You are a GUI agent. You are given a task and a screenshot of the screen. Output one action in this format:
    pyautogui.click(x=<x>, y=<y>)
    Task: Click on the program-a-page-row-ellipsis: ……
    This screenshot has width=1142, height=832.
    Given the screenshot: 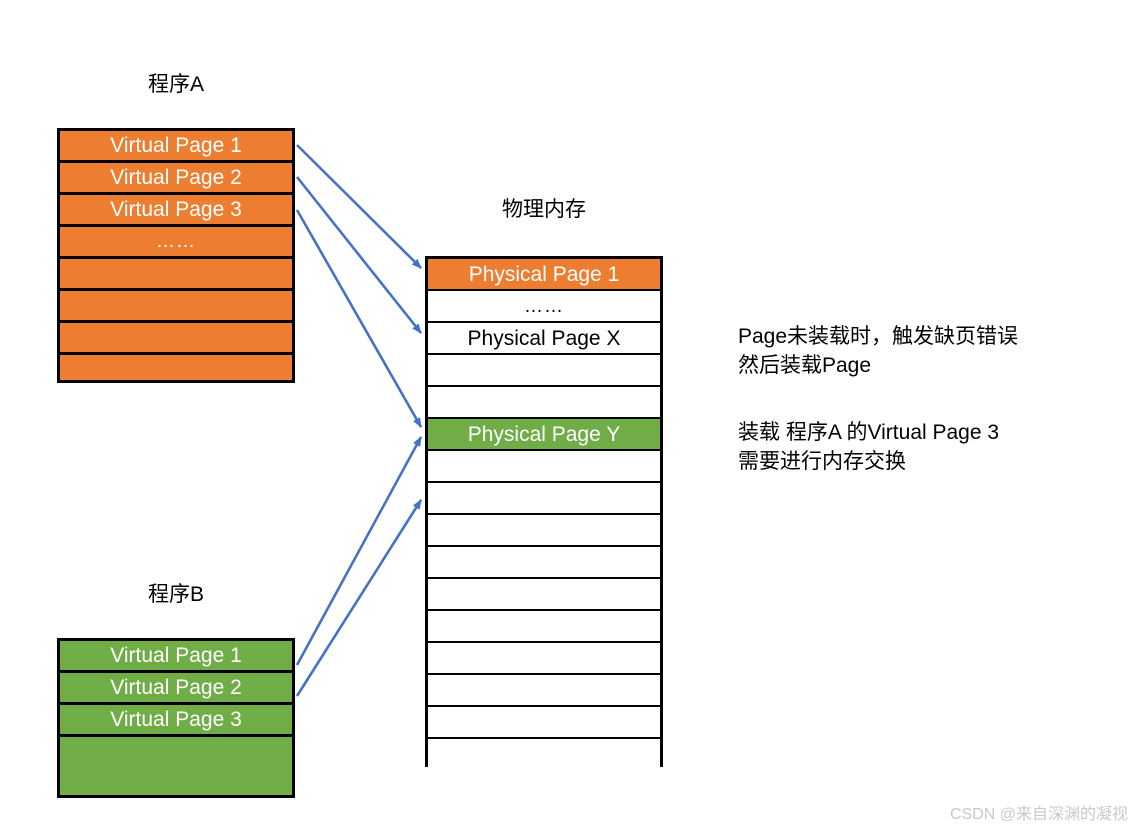 What is the action you would take?
    pyautogui.click(x=176, y=243)
    